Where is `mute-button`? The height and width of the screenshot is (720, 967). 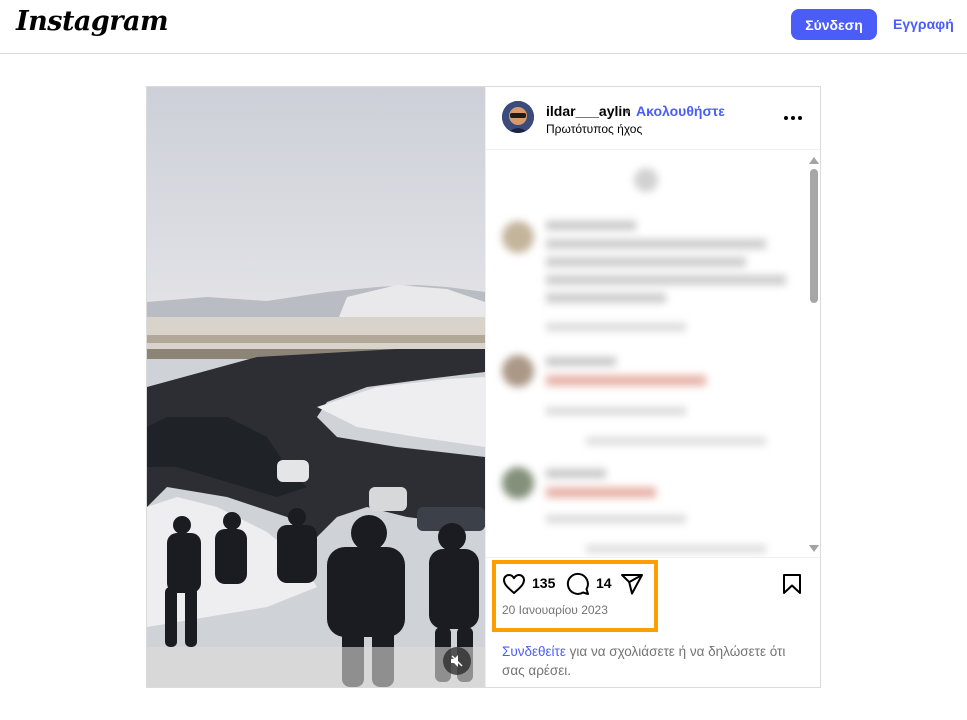 mute-button is located at coordinates (457, 661).